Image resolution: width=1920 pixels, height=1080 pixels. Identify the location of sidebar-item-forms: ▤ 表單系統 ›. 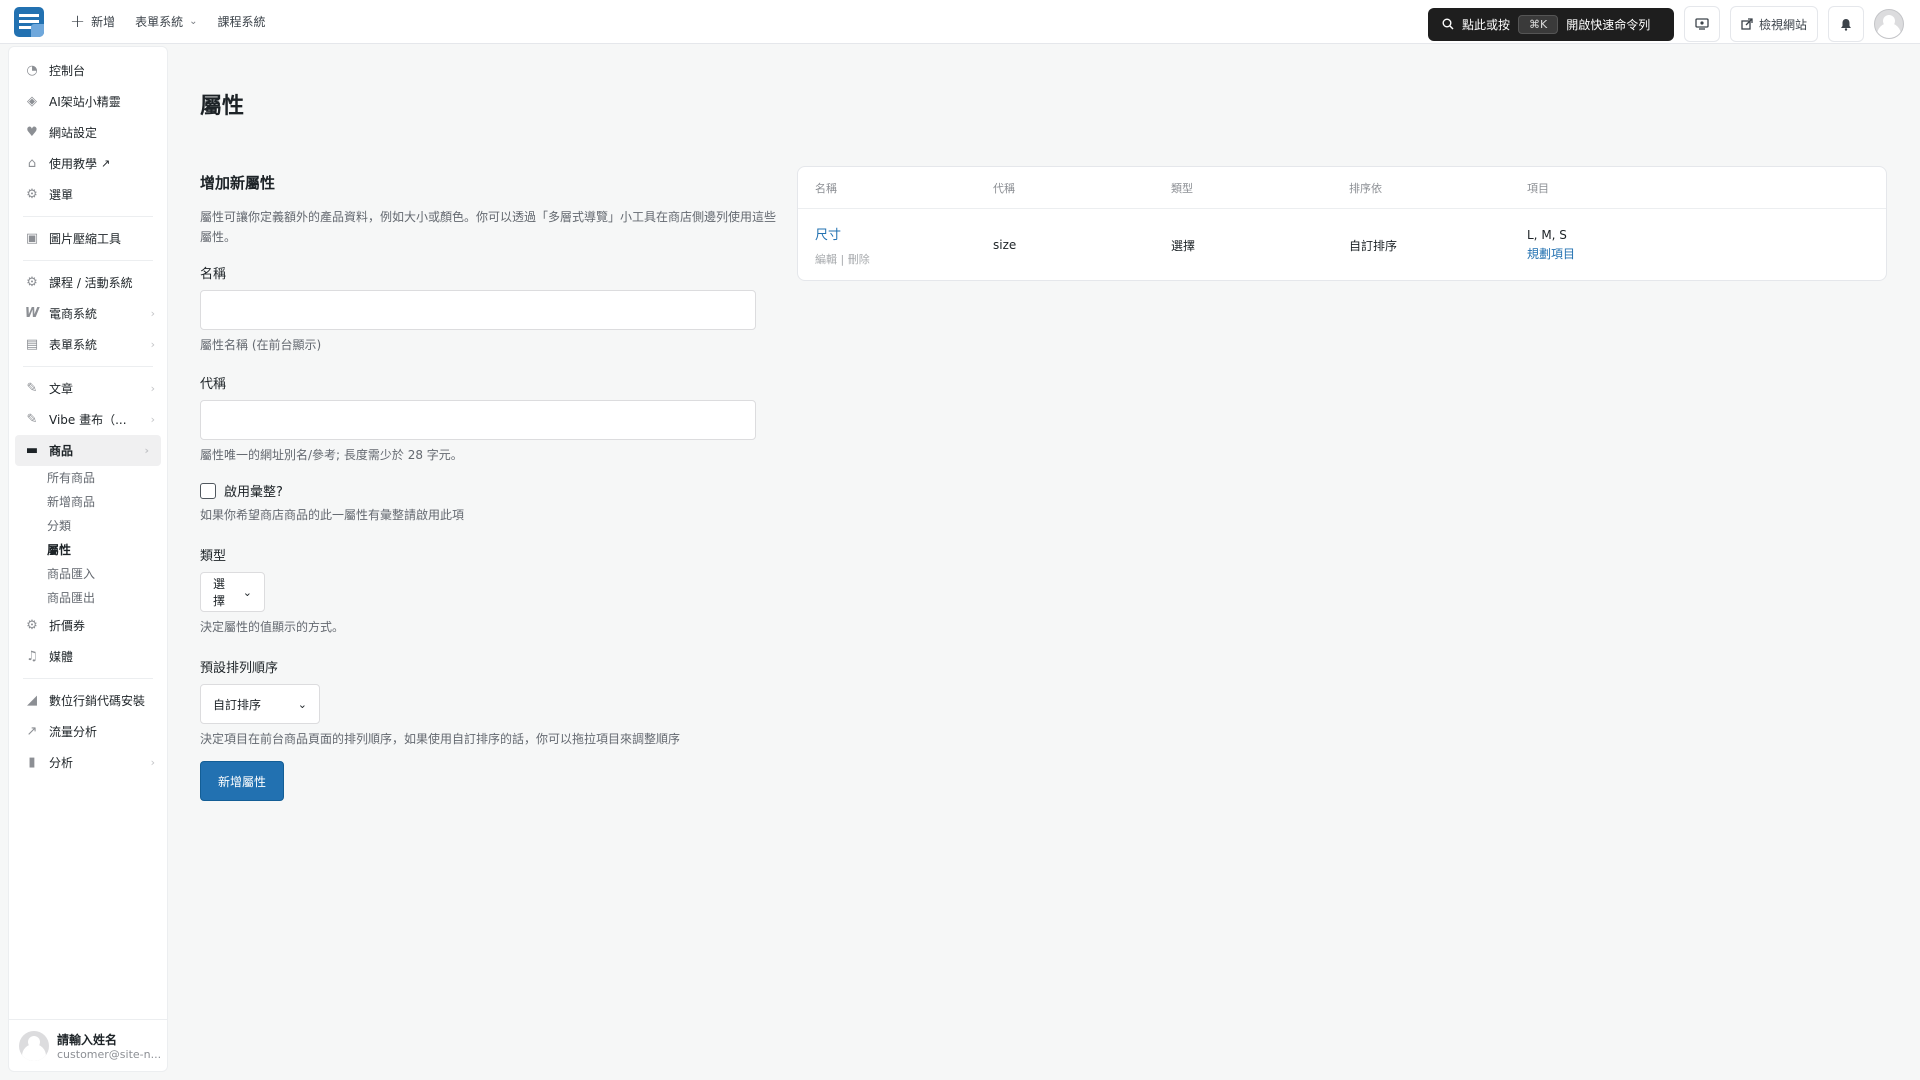
(88, 344).